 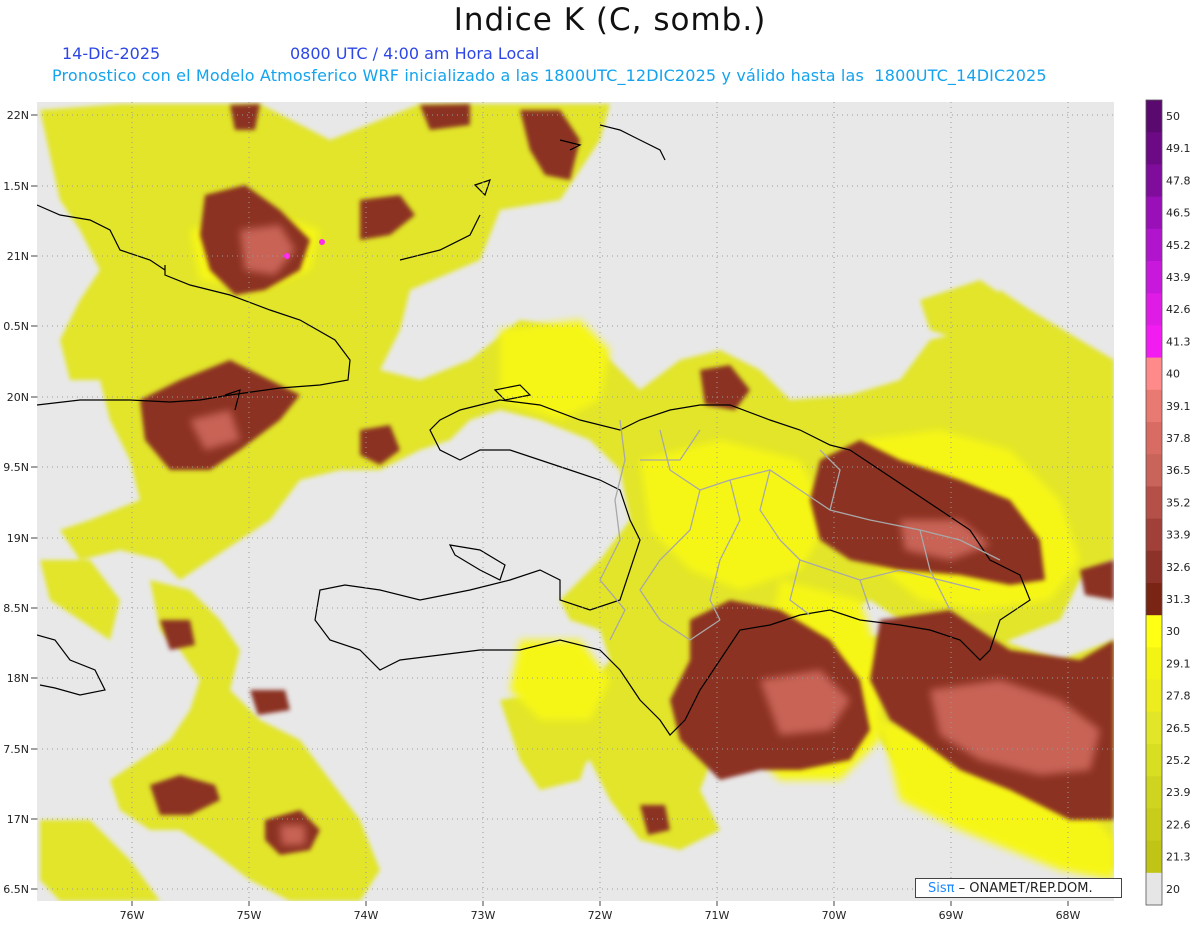 I want to click on colorbar-label: 25.2, so click(x=1178, y=760).